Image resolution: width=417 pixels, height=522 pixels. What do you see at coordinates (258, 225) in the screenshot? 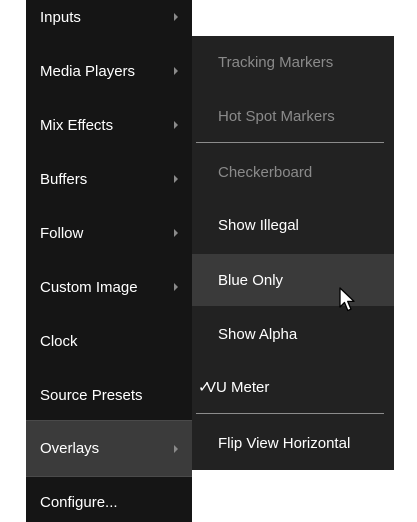
I see `submenu-item-label: Show Illegal` at bounding box center [258, 225].